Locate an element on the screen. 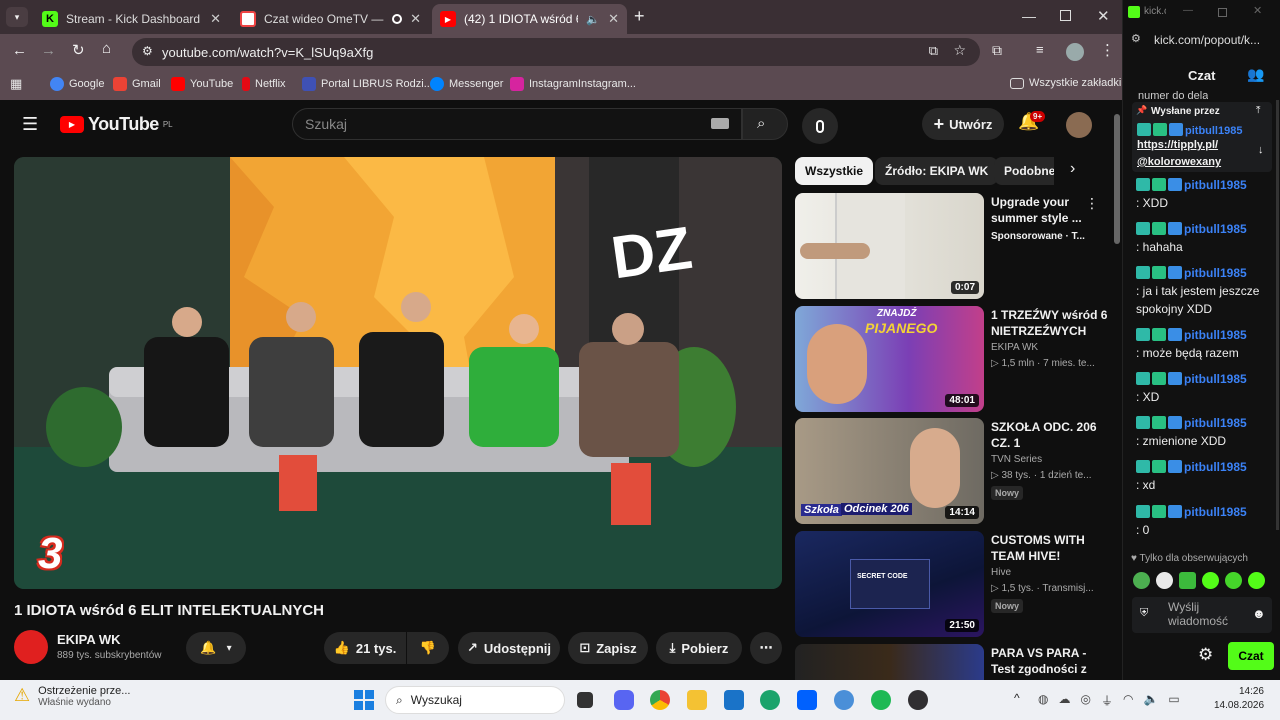 Image resolution: width=1280 pixels, height=720 pixels. hamburger-menu-icon: ☰ is located at coordinates (30, 124).